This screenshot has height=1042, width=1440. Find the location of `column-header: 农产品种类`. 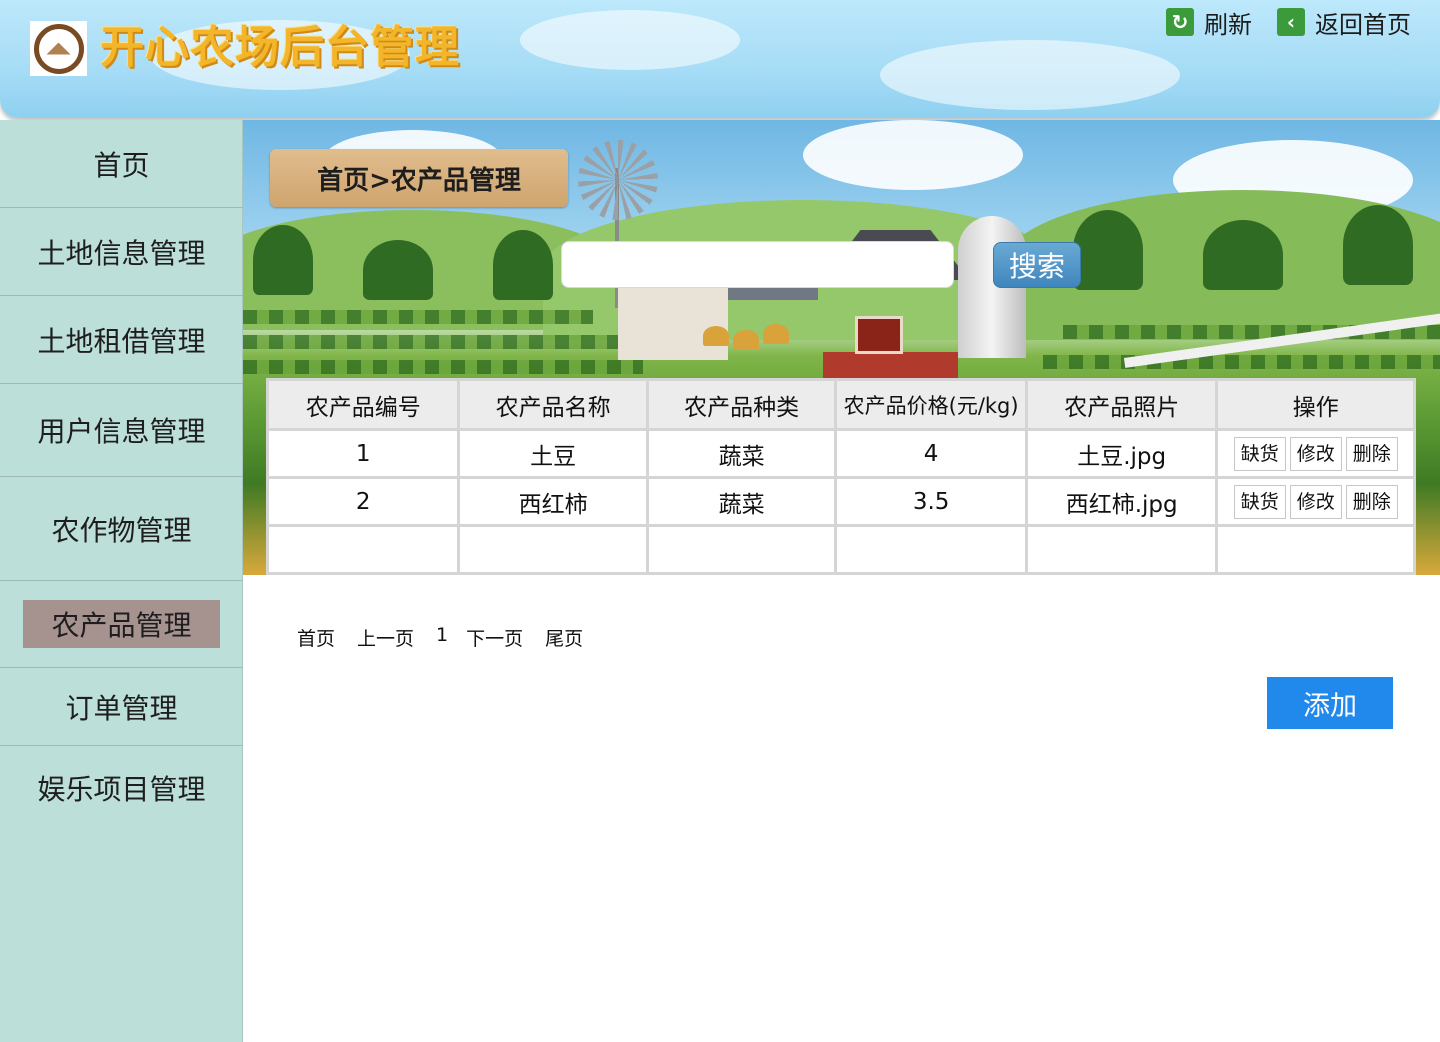

column-header: 农产品种类 is located at coordinates (741, 404).